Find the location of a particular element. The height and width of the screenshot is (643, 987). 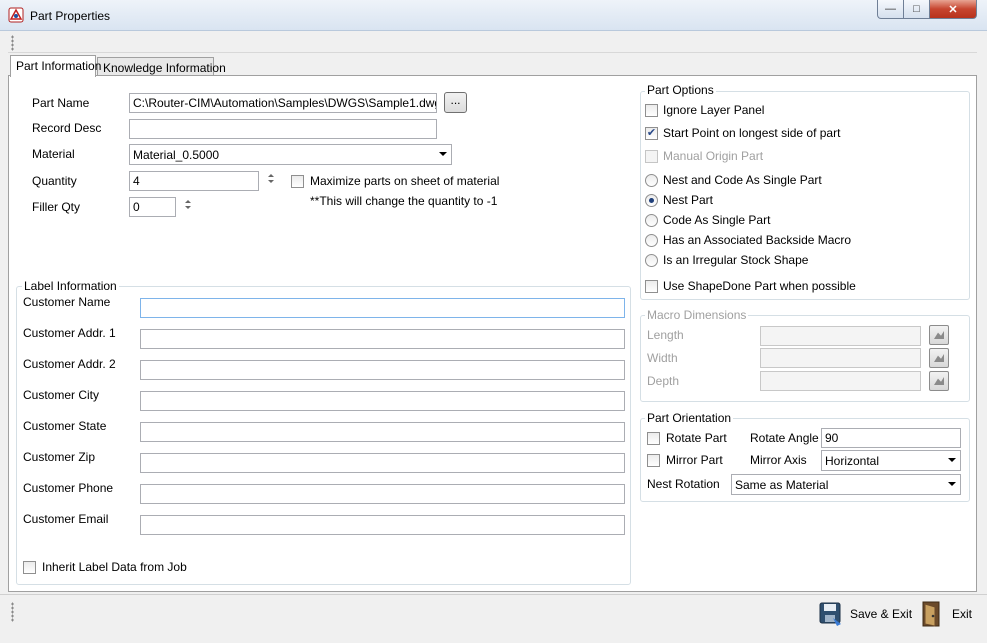

customer-email-label: Customer Email is located at coordinates (66, 519).